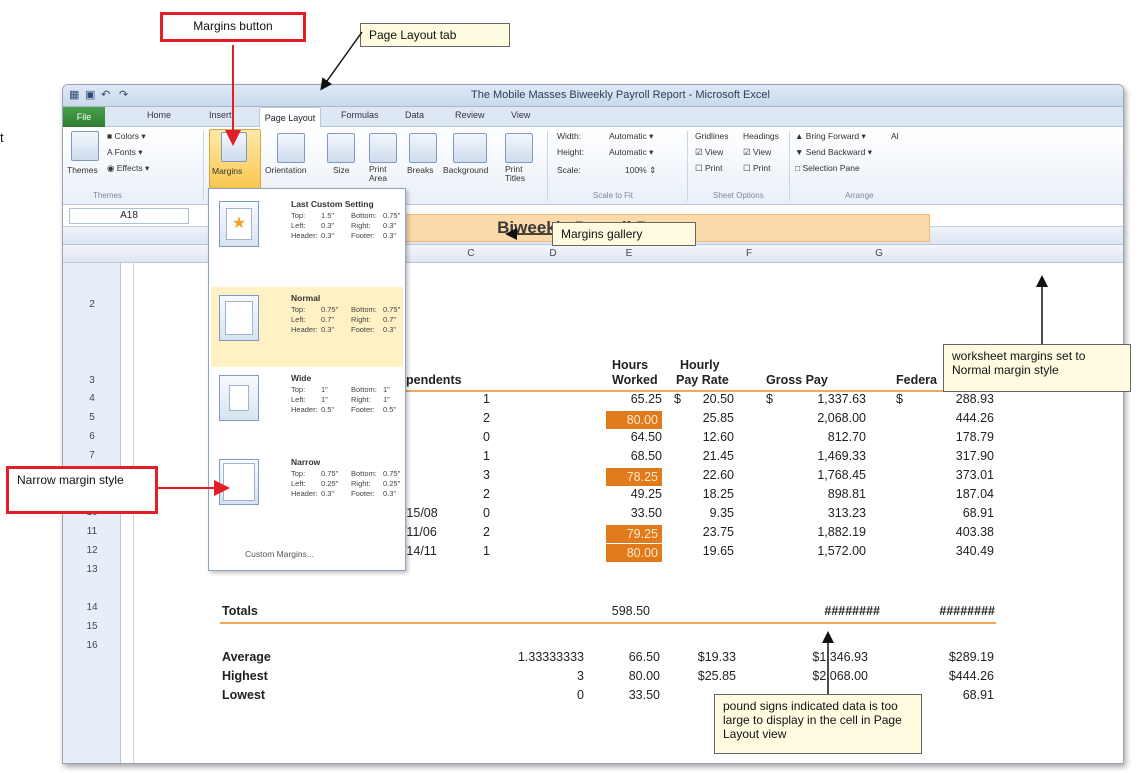 This screenshot has height=773, width=1143. Describe the element at coordinates (712, 418) in the screenshot. I see `pay-rate-cell: 25.85` at that location.